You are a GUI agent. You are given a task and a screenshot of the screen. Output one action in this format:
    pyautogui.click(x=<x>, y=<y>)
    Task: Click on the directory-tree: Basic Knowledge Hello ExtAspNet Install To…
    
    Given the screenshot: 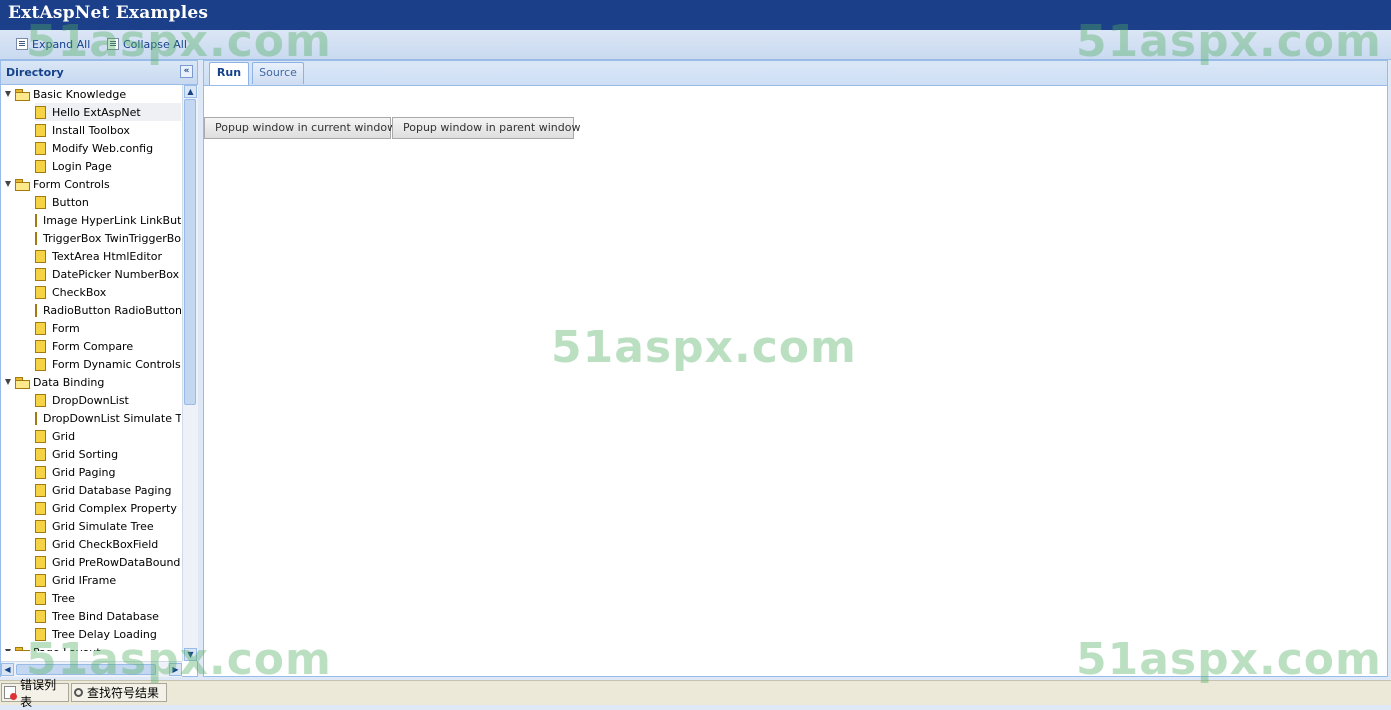 What is the action you would take?
    pyautogui.click(x=91, y=368)
    